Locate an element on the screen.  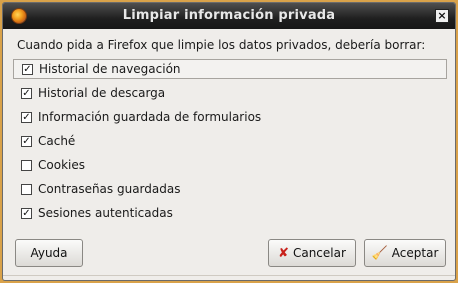
help-button: Ayuda is located at coordinates (49, 253).